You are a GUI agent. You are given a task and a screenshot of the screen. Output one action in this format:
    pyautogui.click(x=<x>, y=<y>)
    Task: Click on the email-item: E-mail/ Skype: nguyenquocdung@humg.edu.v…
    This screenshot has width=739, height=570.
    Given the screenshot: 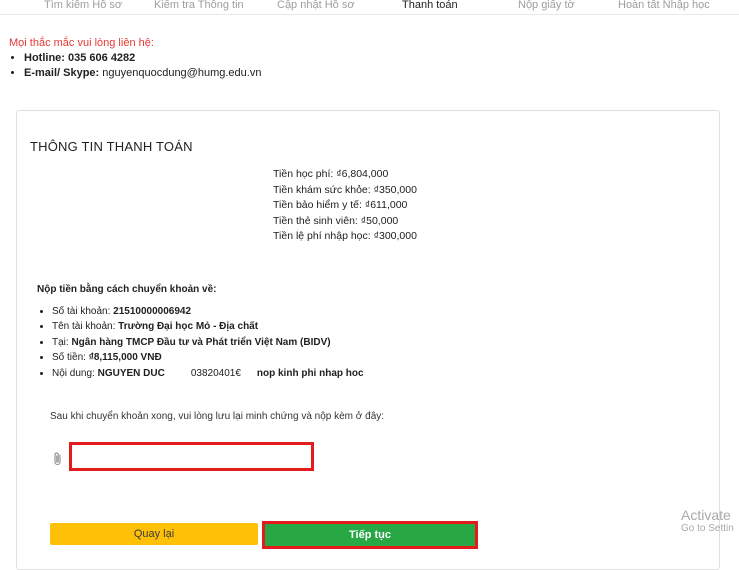 What is the action you would take?
    pyautogui.click(x=142, y=73)
    